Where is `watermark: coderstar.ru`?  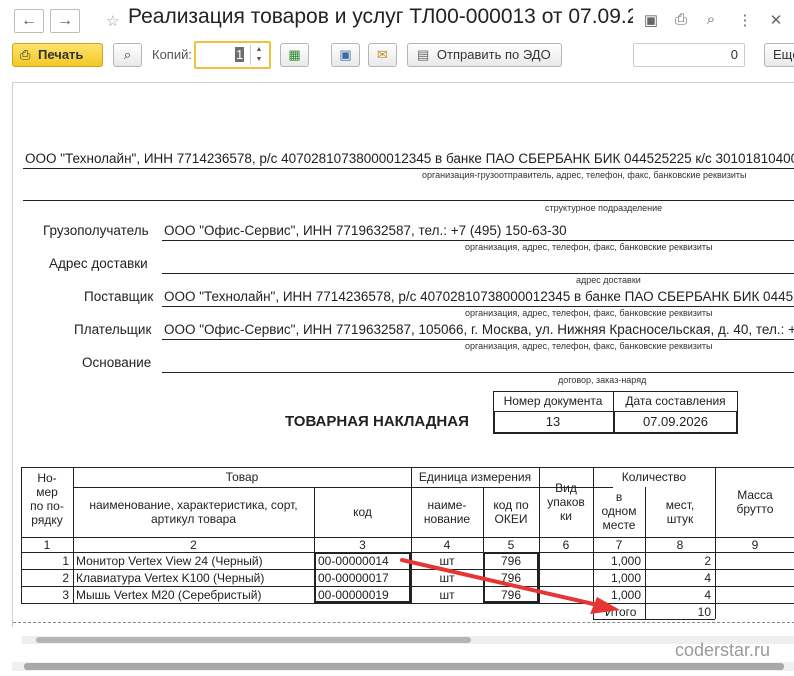
watermark: coderstar.ru is located at coordinates (723, 650).